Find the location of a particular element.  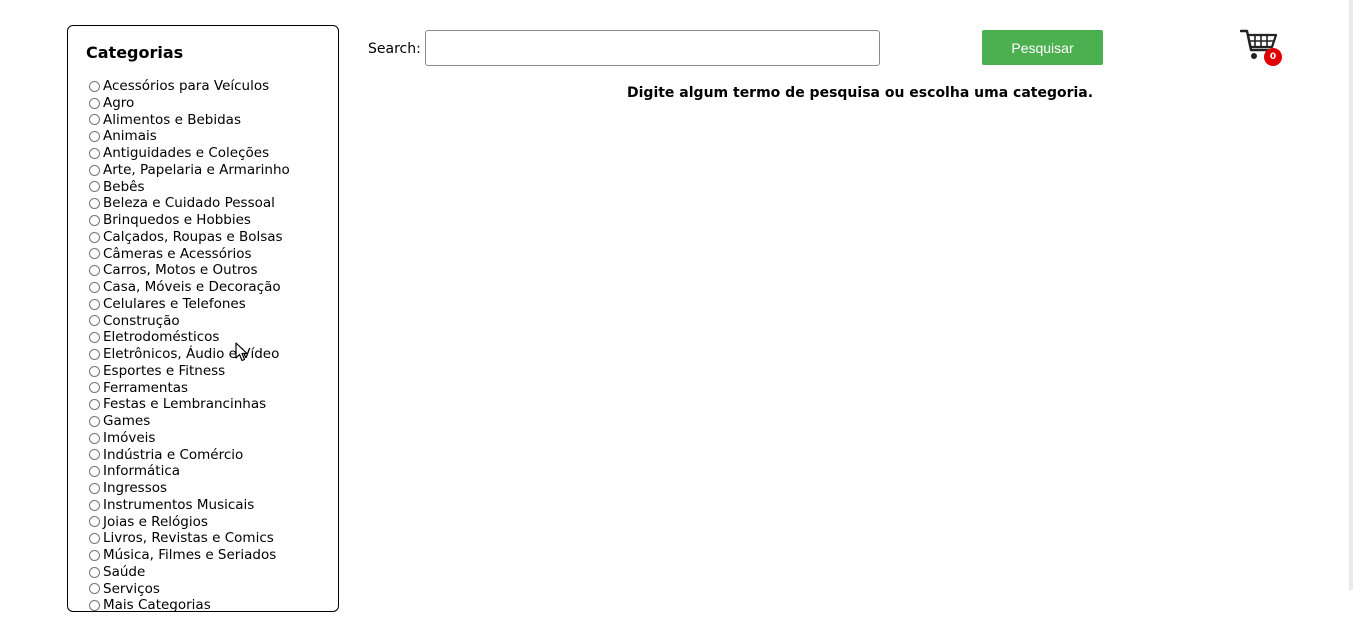

category-item: Carros, Motos e Outros is located at coordinates (189, 270).